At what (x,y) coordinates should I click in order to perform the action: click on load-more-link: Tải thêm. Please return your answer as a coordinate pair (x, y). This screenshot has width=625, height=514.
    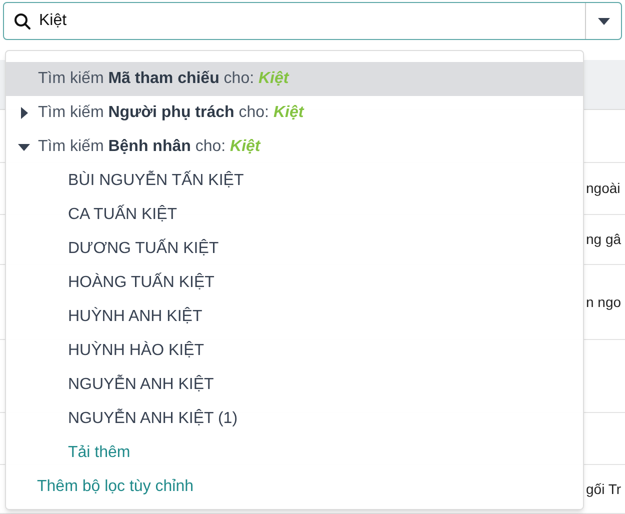
    Looking at the image, I should click on (99, 453).